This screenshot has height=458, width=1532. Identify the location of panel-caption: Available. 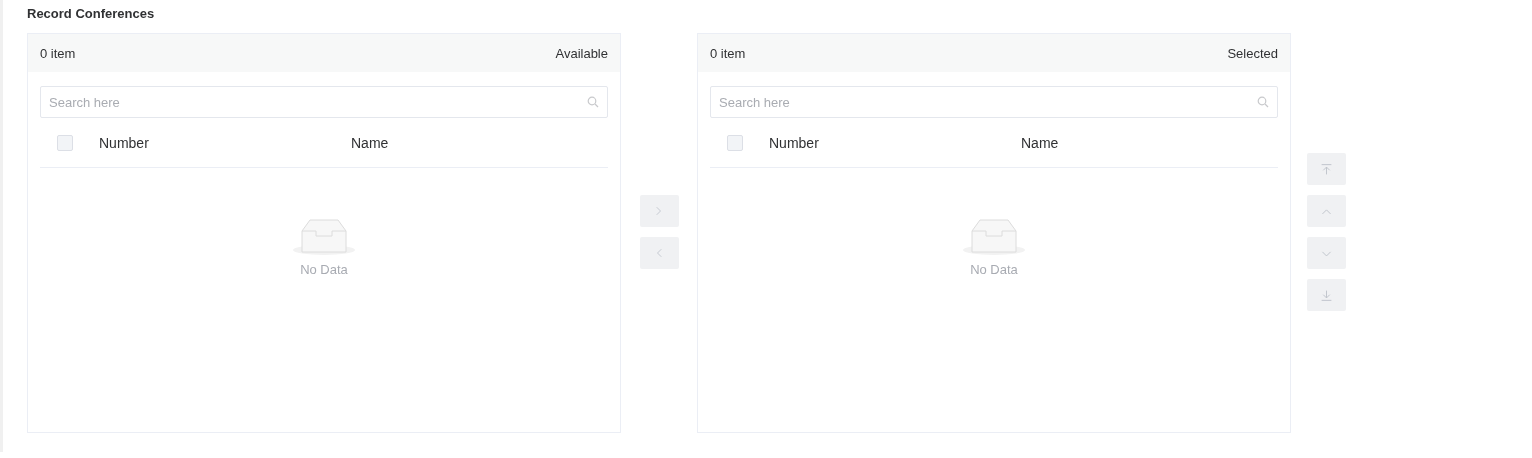
(581, 53).